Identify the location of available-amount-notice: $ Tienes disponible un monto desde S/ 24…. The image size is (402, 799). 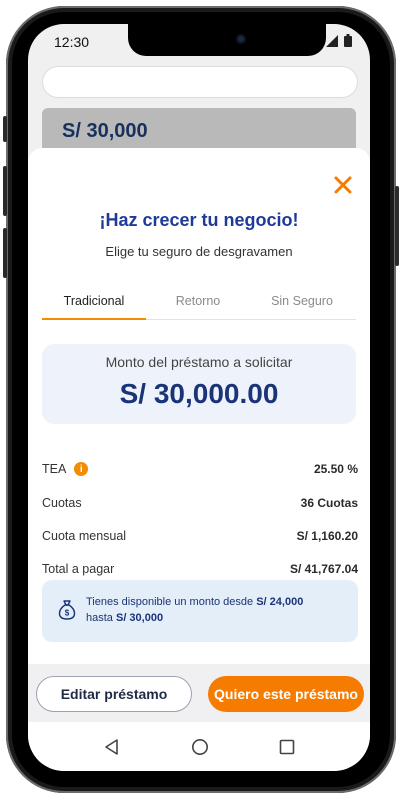
(200, 611).